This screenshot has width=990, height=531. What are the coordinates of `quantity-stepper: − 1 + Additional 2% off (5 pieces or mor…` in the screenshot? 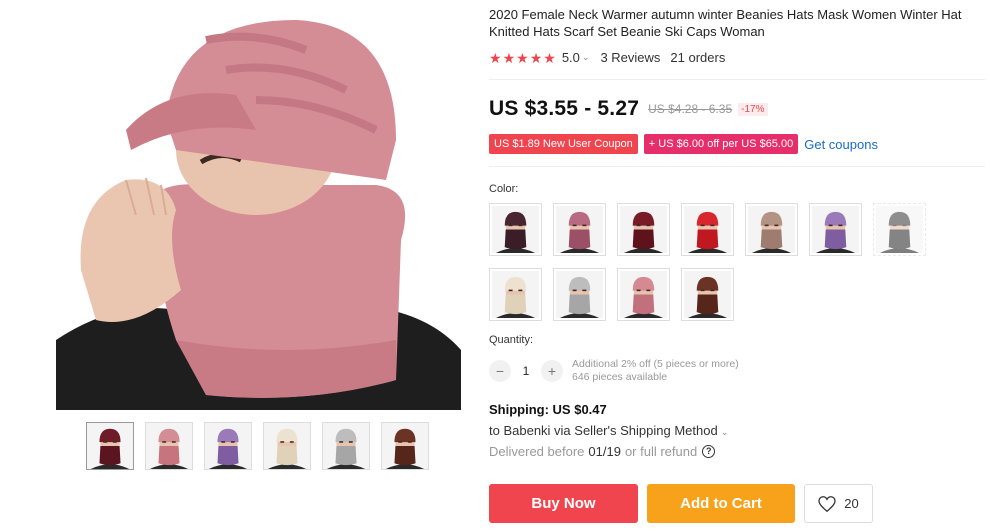 It's located at (614, 371).